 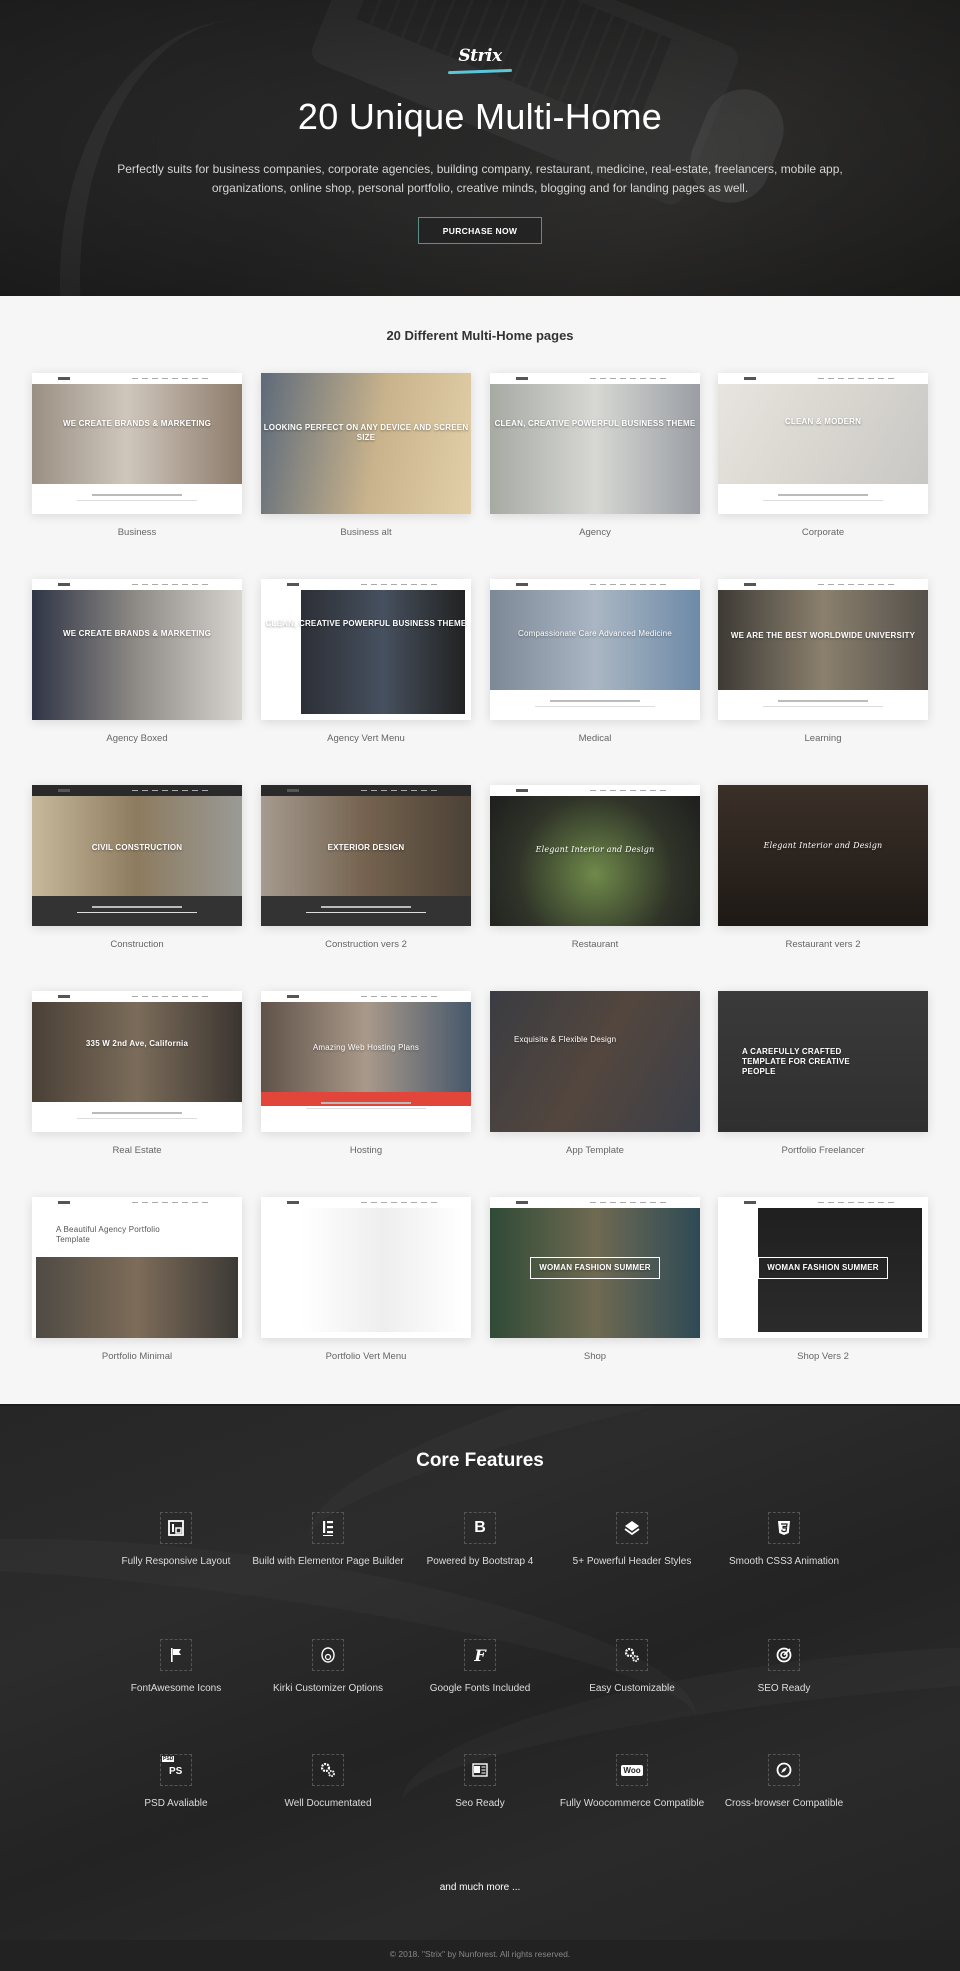 What do you see at coordinates (137, 738) in the screenshot?
I see `page-label: Agency Boxed` at bounding box center [137, 738].